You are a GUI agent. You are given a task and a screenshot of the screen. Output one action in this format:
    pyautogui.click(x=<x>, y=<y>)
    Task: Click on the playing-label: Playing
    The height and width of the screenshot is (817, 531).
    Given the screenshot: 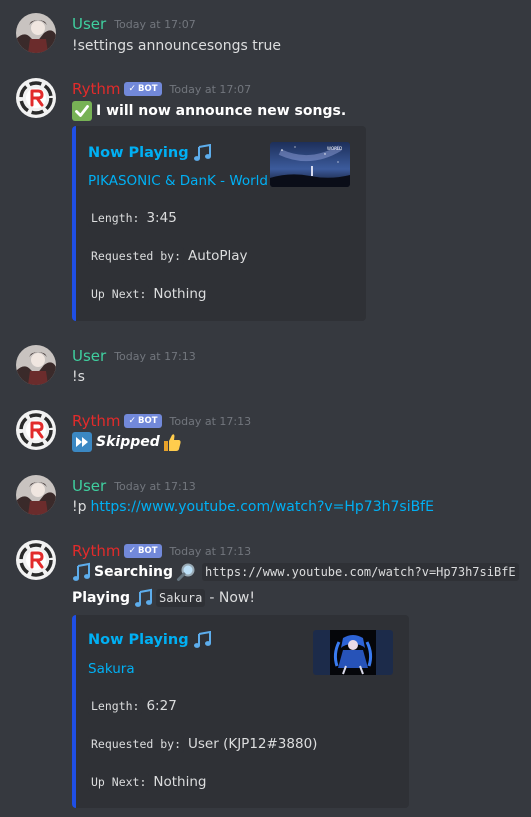 What is the action you would take?
    pyautogui.click(x=101, y=598)
    